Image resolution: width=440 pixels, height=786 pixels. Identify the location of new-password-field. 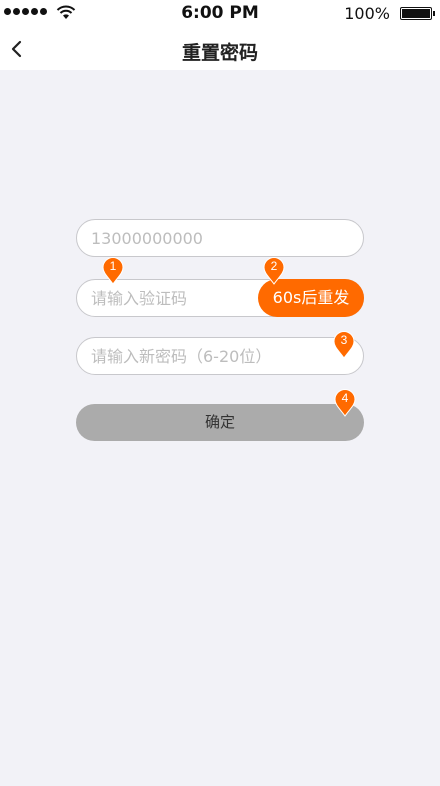
(220, 356).